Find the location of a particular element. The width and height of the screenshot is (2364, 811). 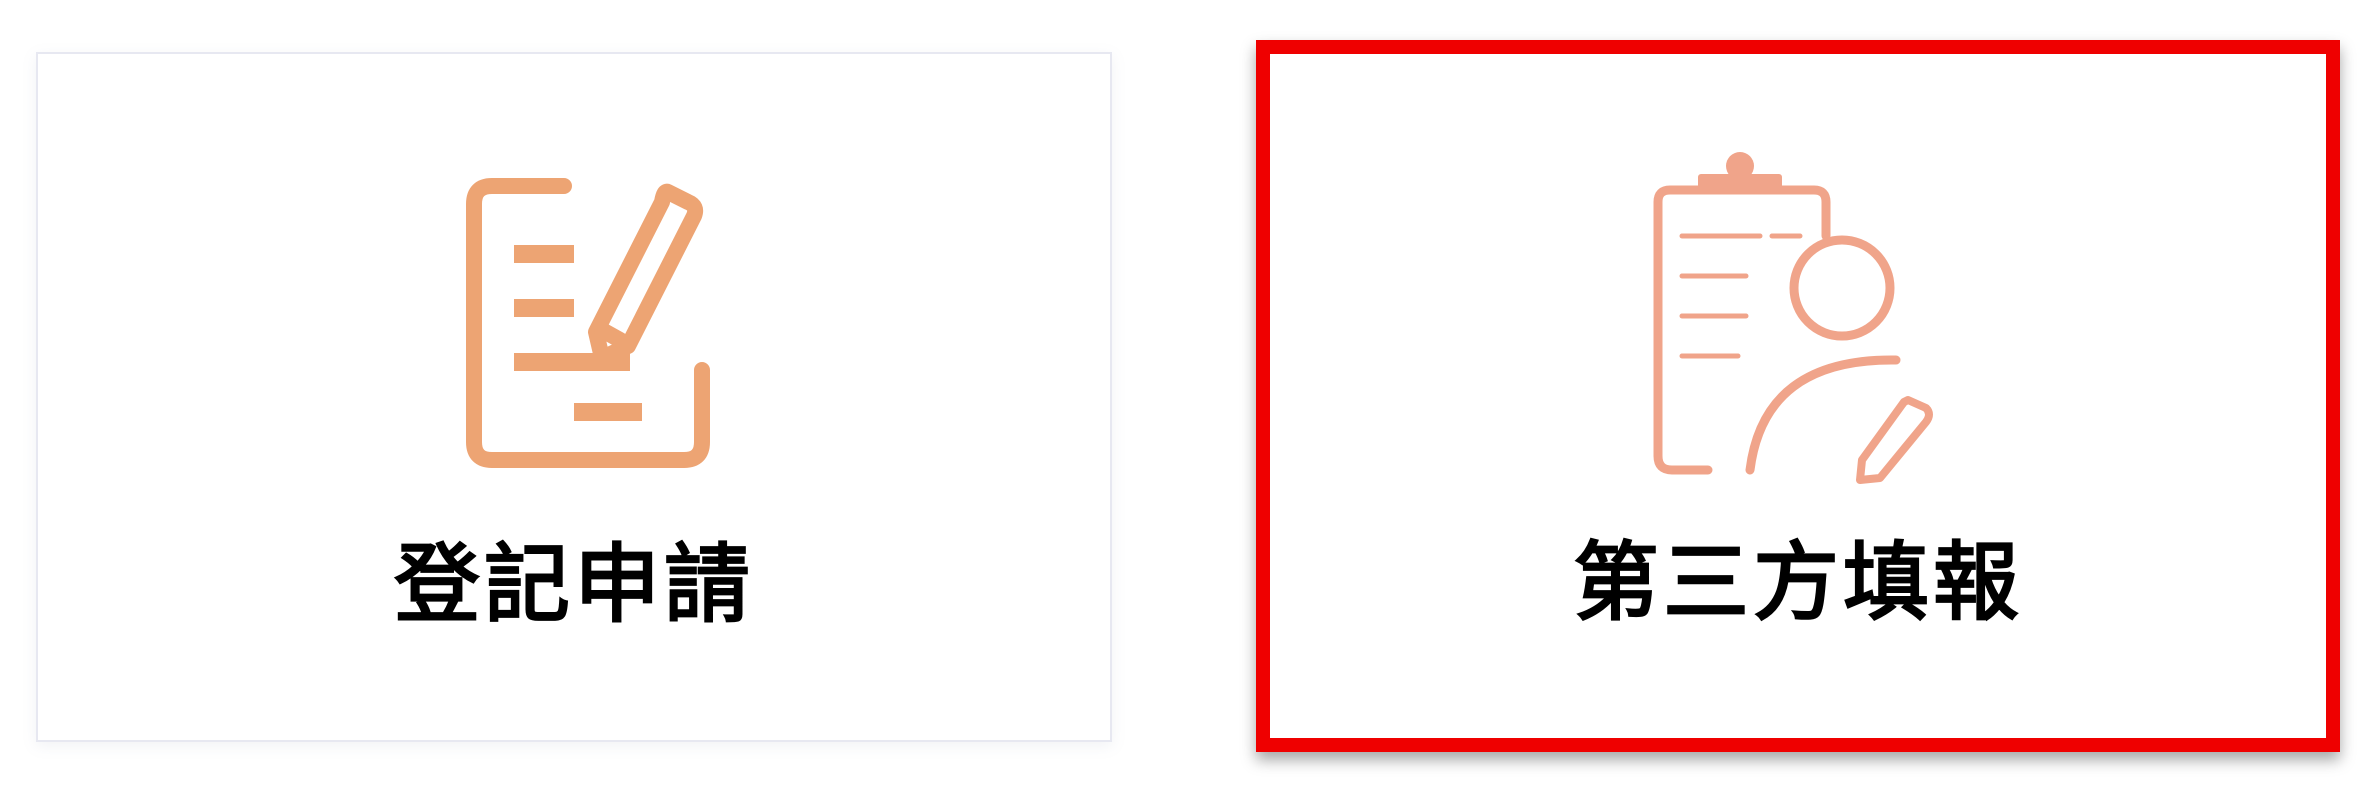

document-edit-icon is located at coordinates (588, 323).